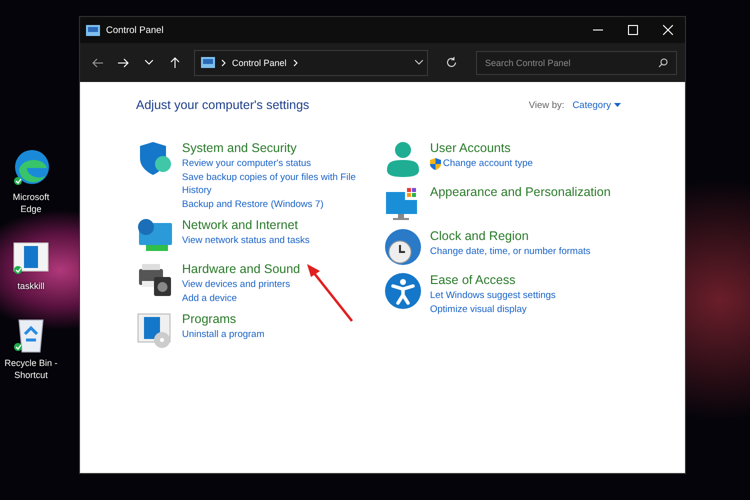 Image resolution: width=750 pixels, height=500 pixels. I want to click on task-link: Add a device, so click(209, 298).